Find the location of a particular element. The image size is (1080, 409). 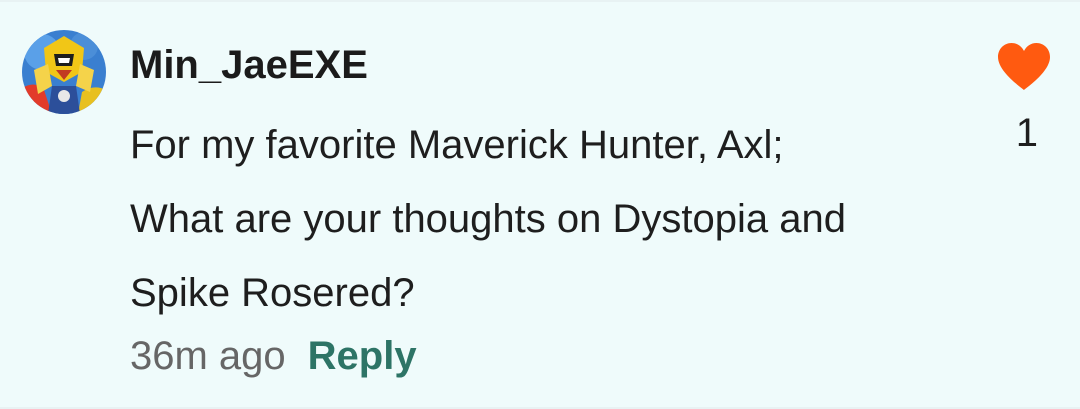

avatar-image is located at coordinates (64, 72).